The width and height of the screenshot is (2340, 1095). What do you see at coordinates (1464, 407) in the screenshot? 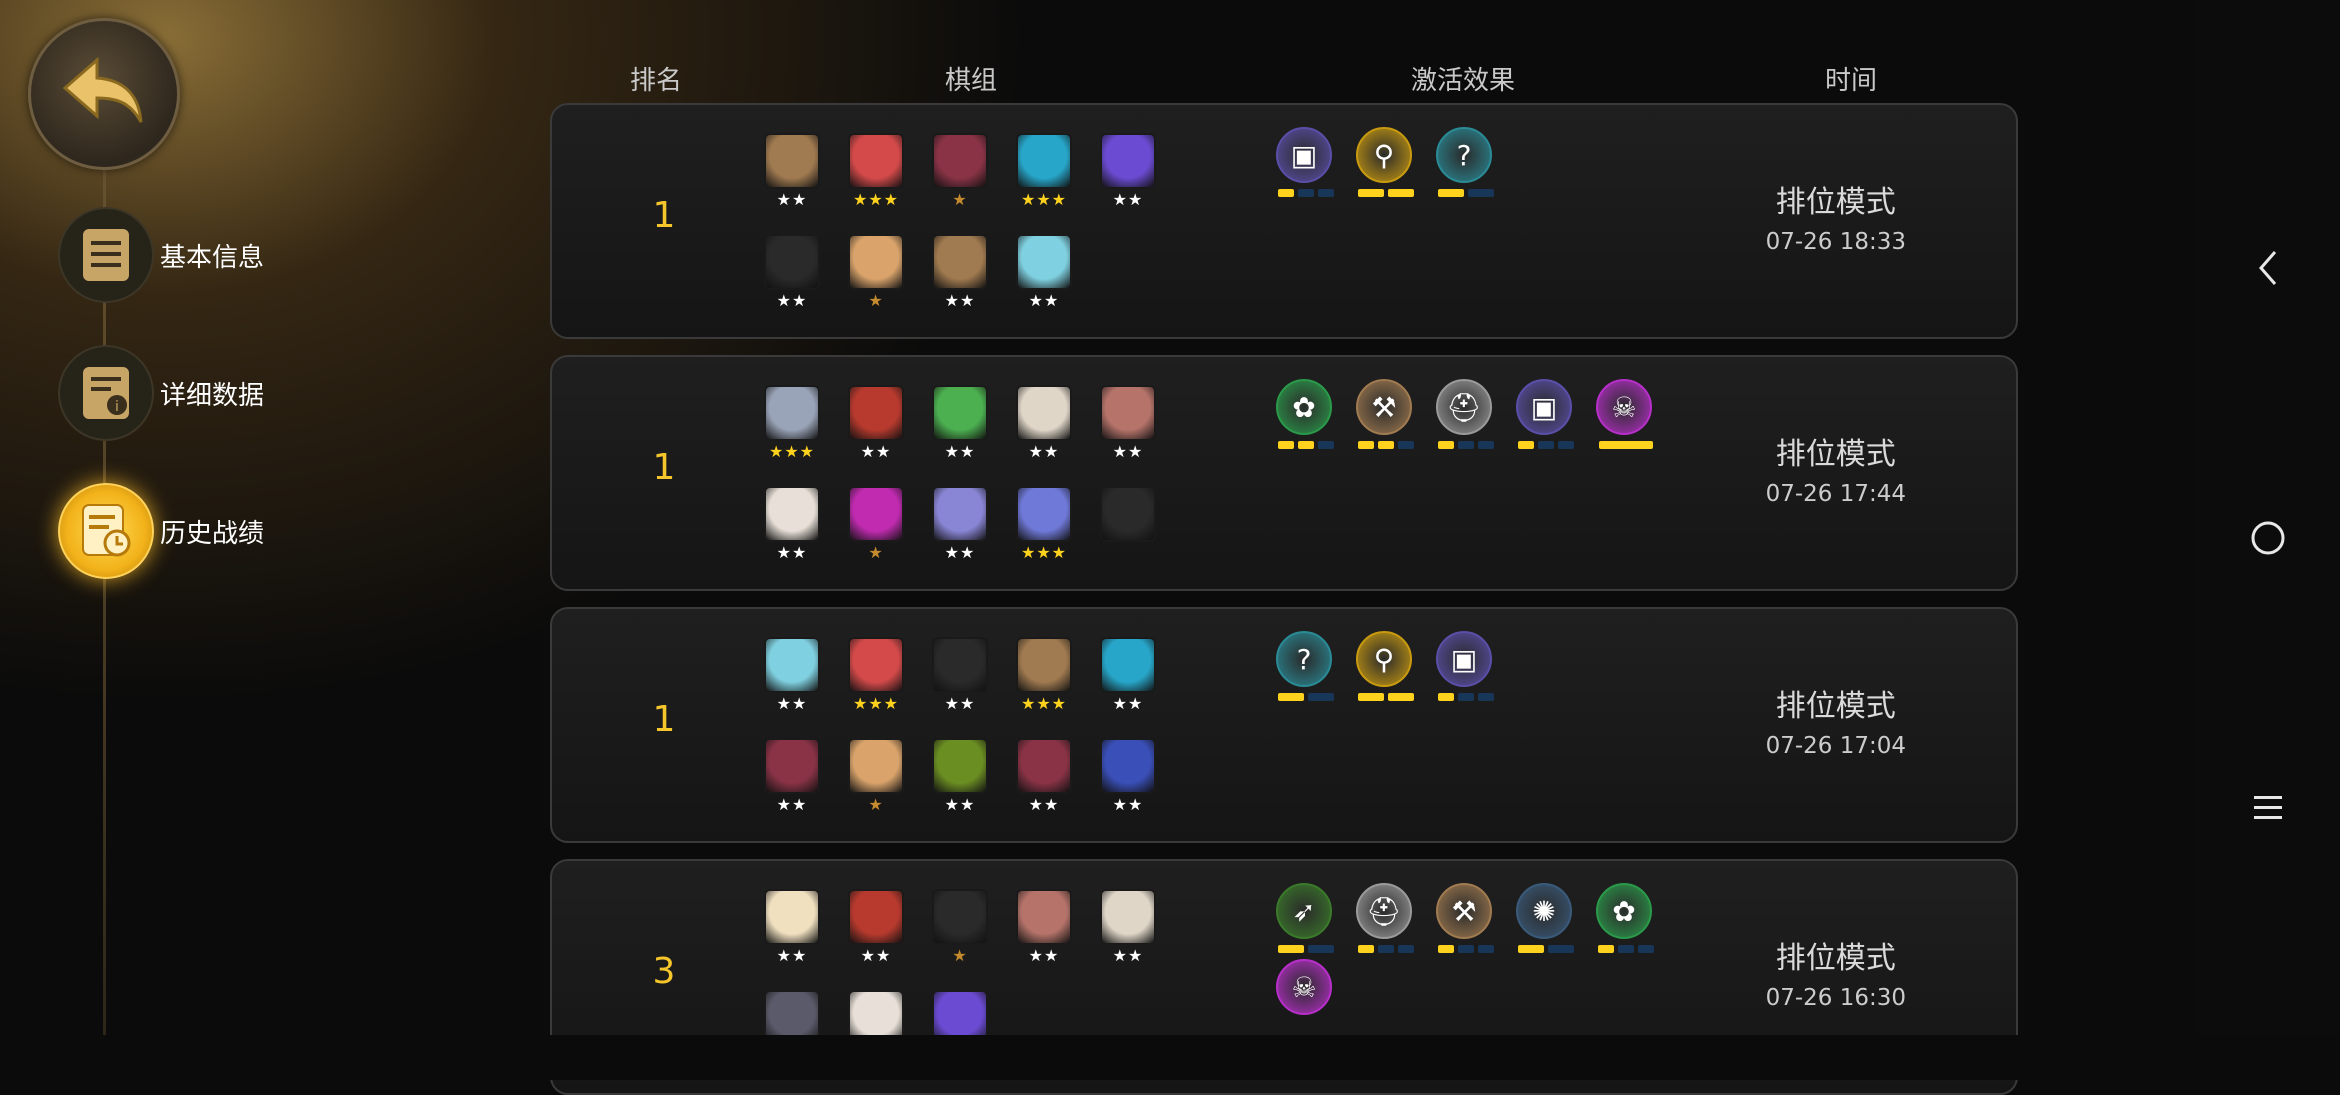
I see `helmet-icon: ⛑` at bounding box center [1464, 407].